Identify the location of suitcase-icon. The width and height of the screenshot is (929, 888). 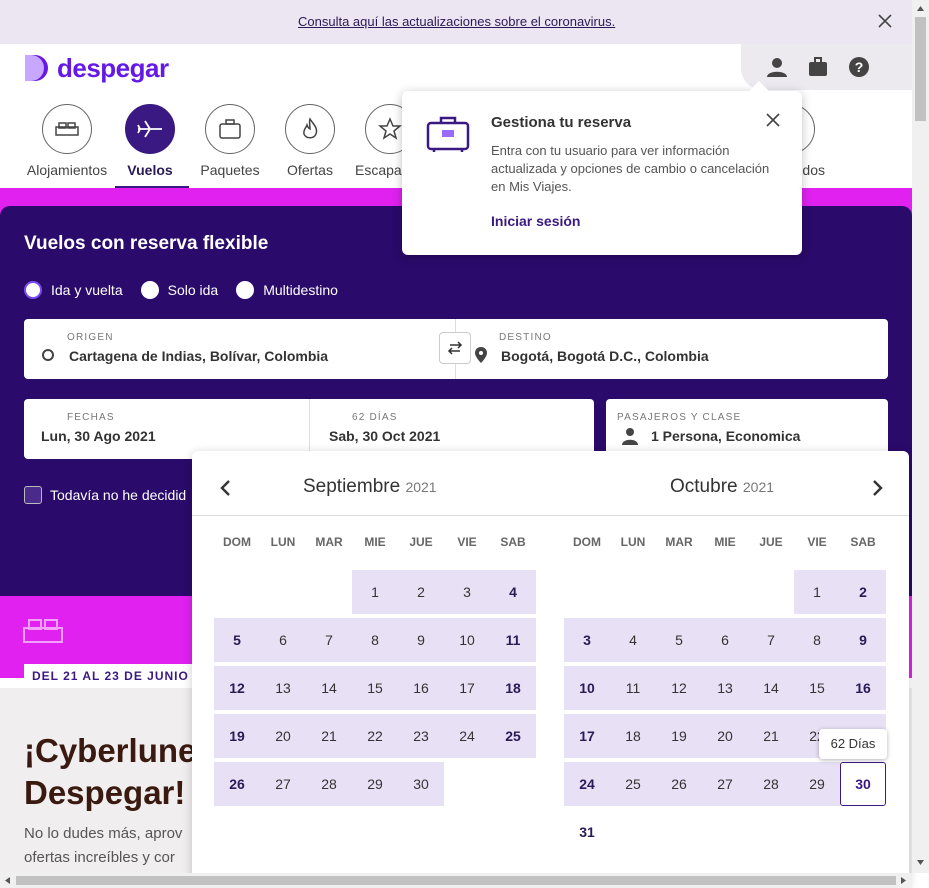
(818, 67).